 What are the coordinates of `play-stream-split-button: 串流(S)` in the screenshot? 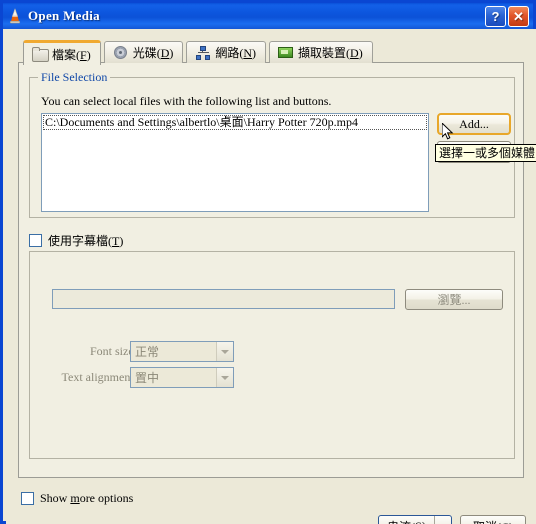 It's located at (415, 519).